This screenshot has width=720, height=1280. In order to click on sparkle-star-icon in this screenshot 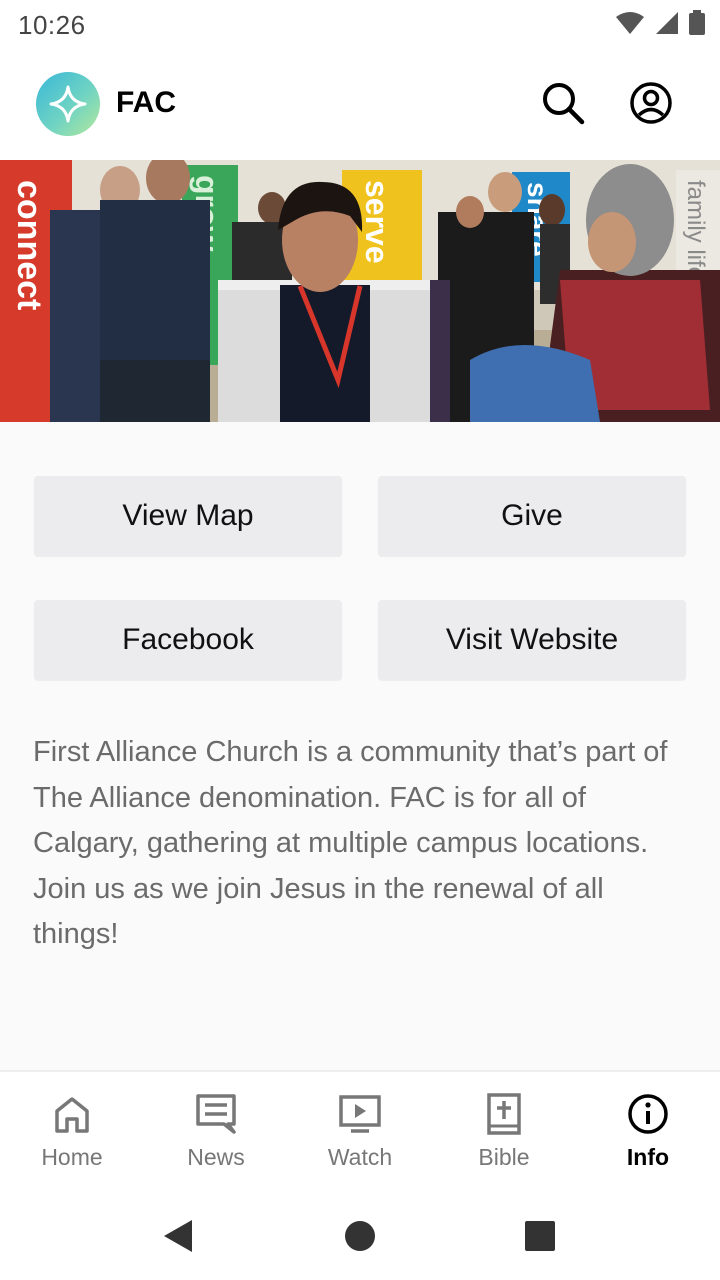, I will do `click(68, 104)`.